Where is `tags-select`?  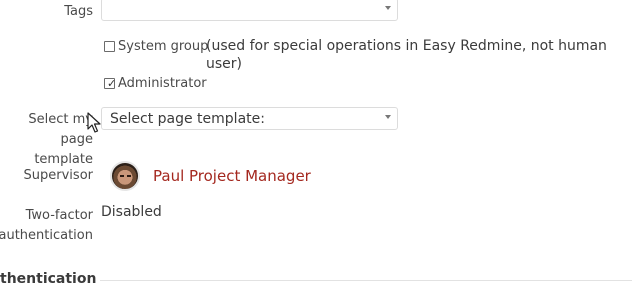
tags-select is located at coordinates (249, 10).